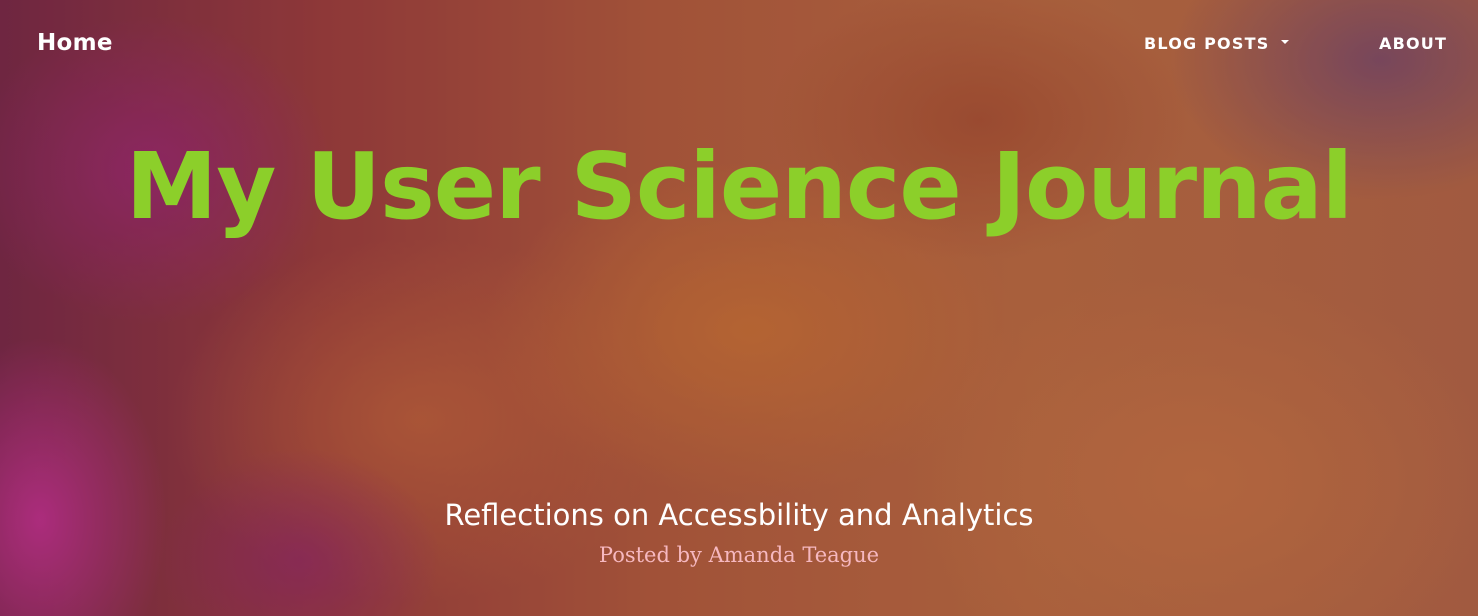 This screenshot has width=1478, height=616. I want to click on about-link: ABOUT, so click(1413, 43).